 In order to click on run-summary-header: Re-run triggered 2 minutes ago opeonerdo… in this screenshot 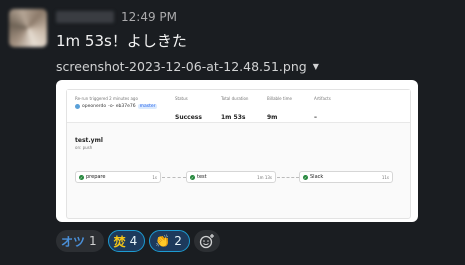, I will do `click(238, 106)`.